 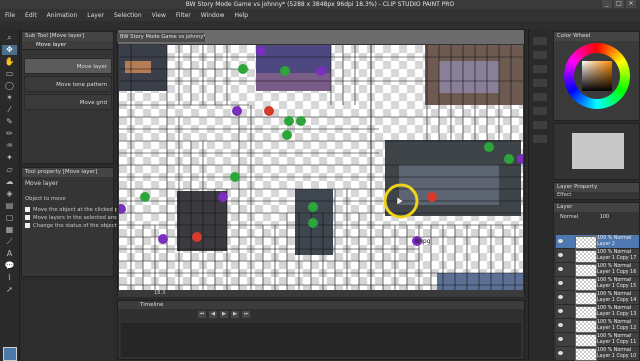 What do you see at coordinates (597, 340) in the screenshot?
I see `layer-row: 100 % Normal Layer 1 Copy 11` at bounding box center [597, 340].